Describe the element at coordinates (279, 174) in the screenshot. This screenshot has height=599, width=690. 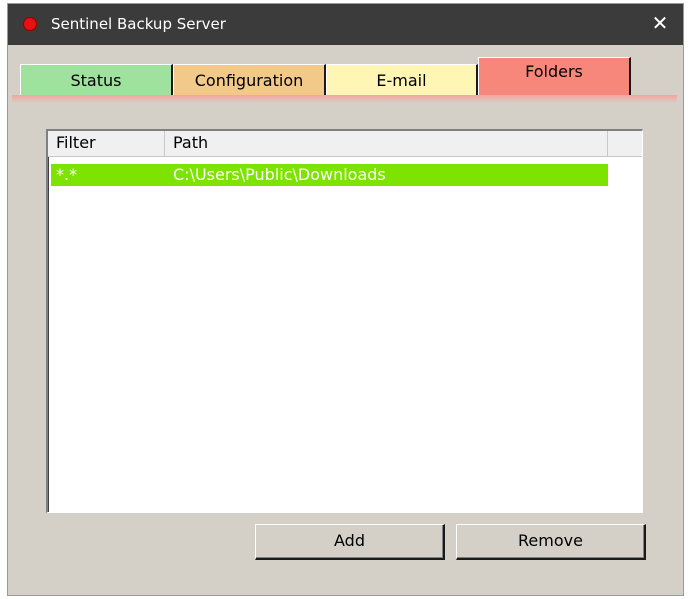
I see `path-cell: C:\Users\Public\Downloads` at that location.